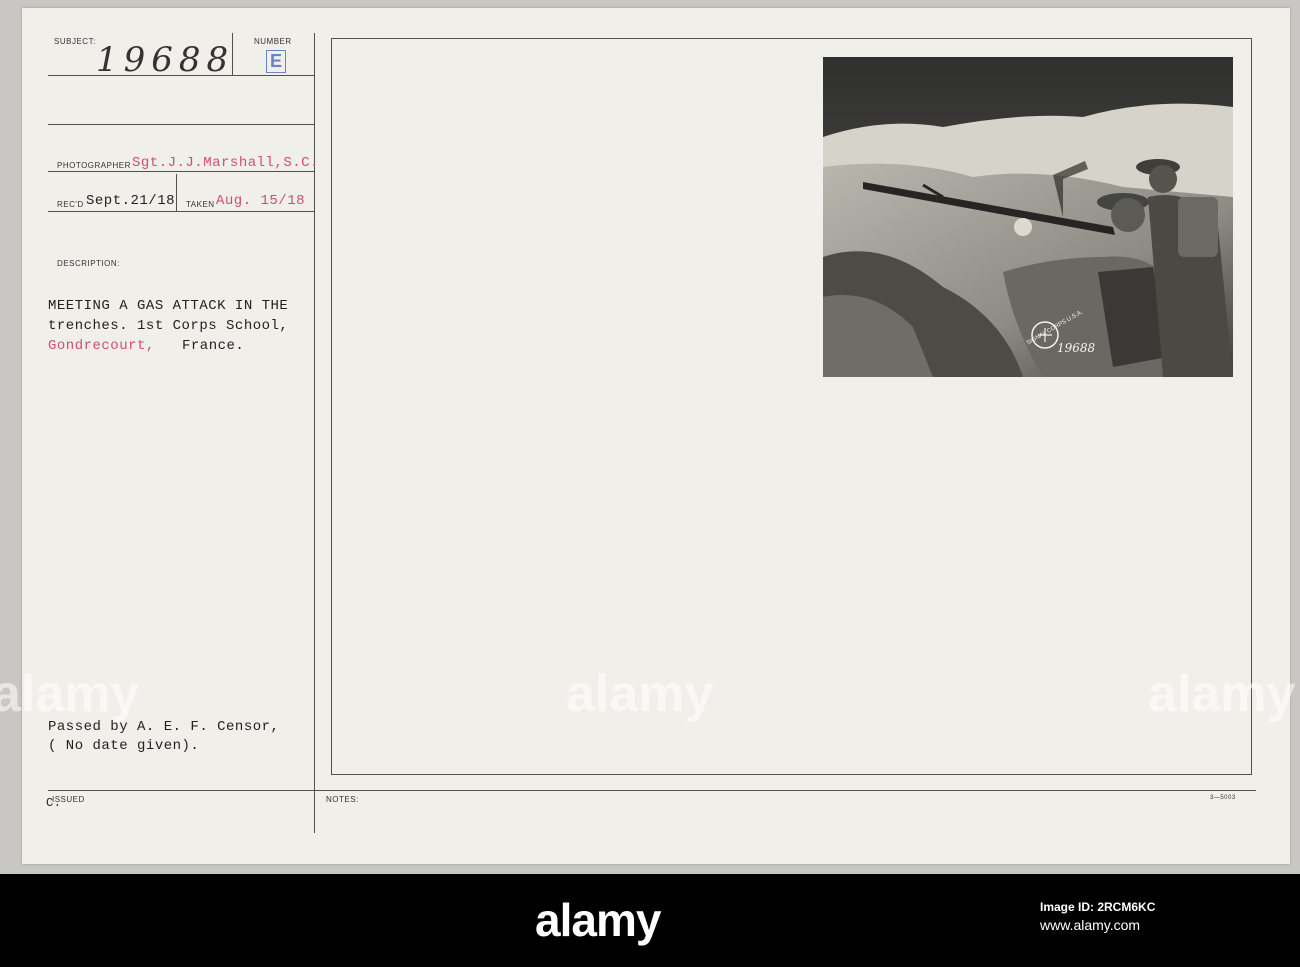 The image size is (1300, 967). Describe the element at coordinates (276, 61) in the screenshot. I see `number-value: E` at that location.